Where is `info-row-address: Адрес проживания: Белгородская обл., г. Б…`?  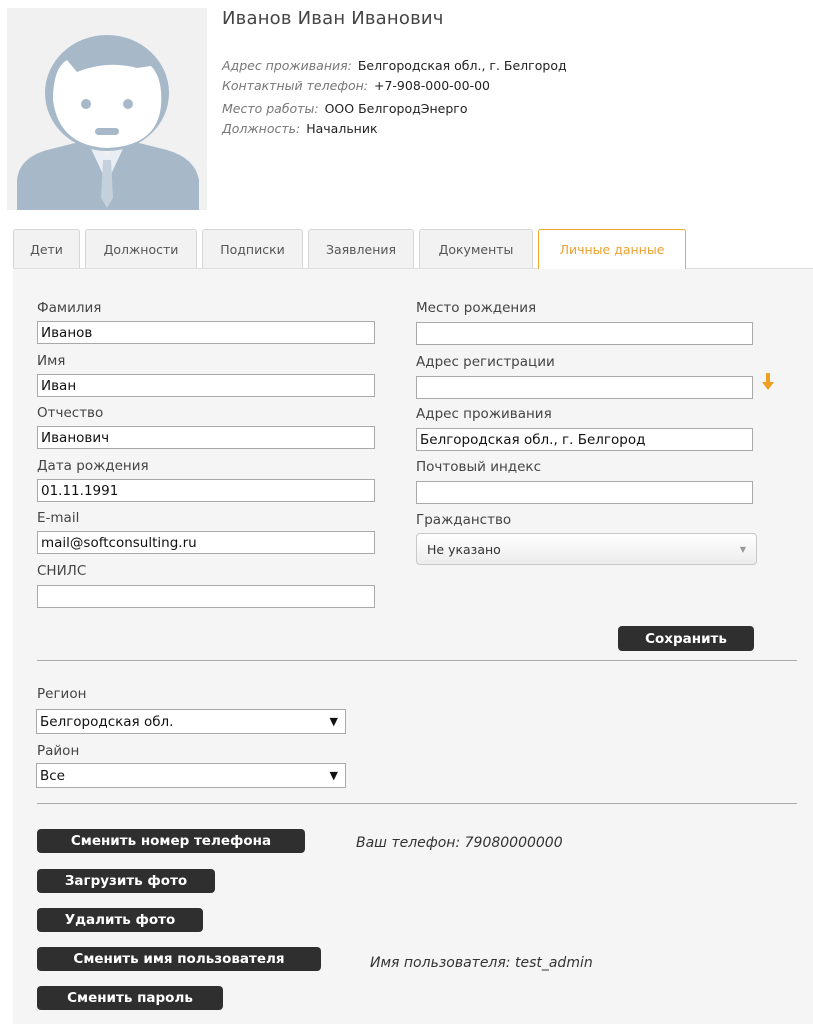
info-row-address: Адрес проживания: Белгородская обл., г. Б… is located at coordinates (394, 65).